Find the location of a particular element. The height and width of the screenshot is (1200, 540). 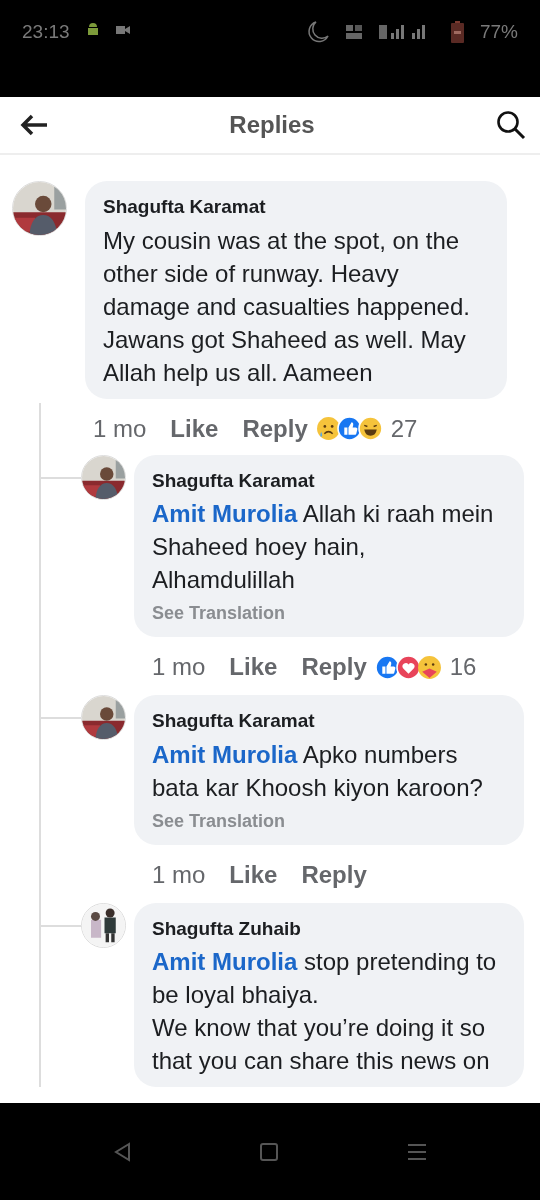

reaction-count: 27 is located at coordinates (404, 428).